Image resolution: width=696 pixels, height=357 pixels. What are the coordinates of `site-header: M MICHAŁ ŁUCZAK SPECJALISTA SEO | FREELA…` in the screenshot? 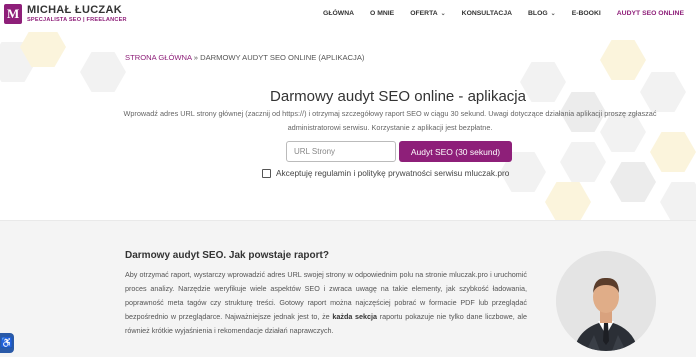 It's located at (348, 16).